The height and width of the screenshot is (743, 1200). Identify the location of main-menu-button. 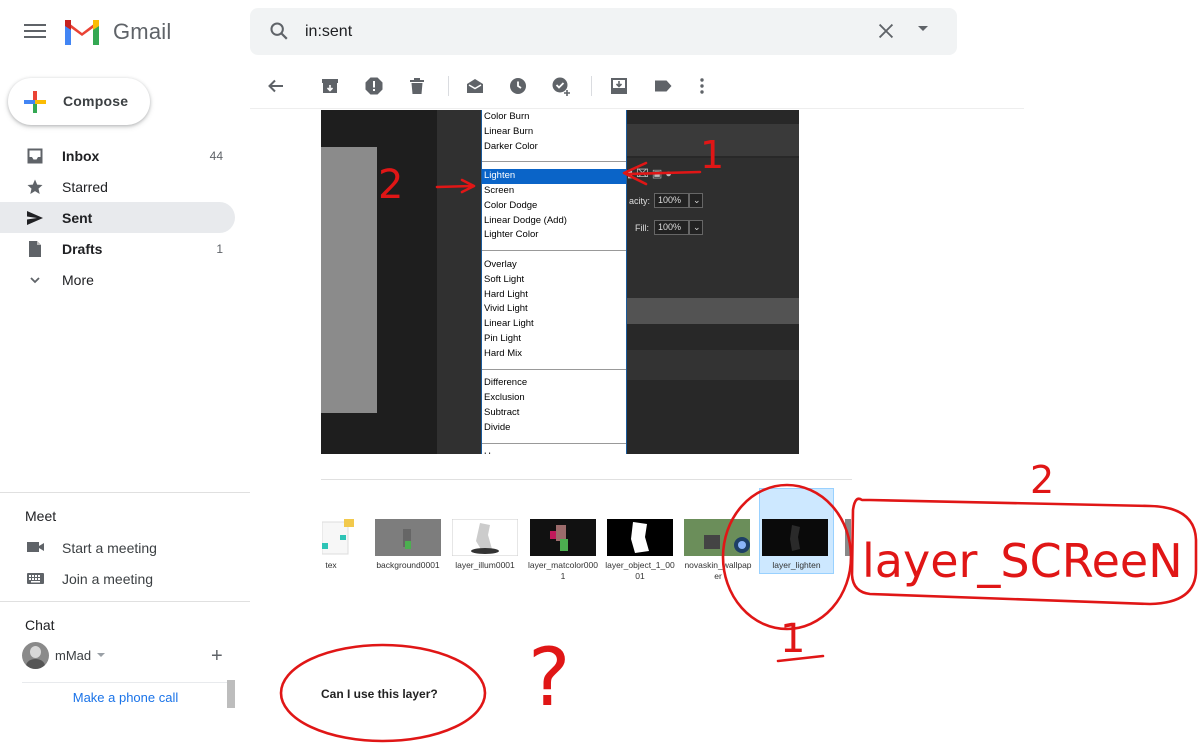
(35, 31).